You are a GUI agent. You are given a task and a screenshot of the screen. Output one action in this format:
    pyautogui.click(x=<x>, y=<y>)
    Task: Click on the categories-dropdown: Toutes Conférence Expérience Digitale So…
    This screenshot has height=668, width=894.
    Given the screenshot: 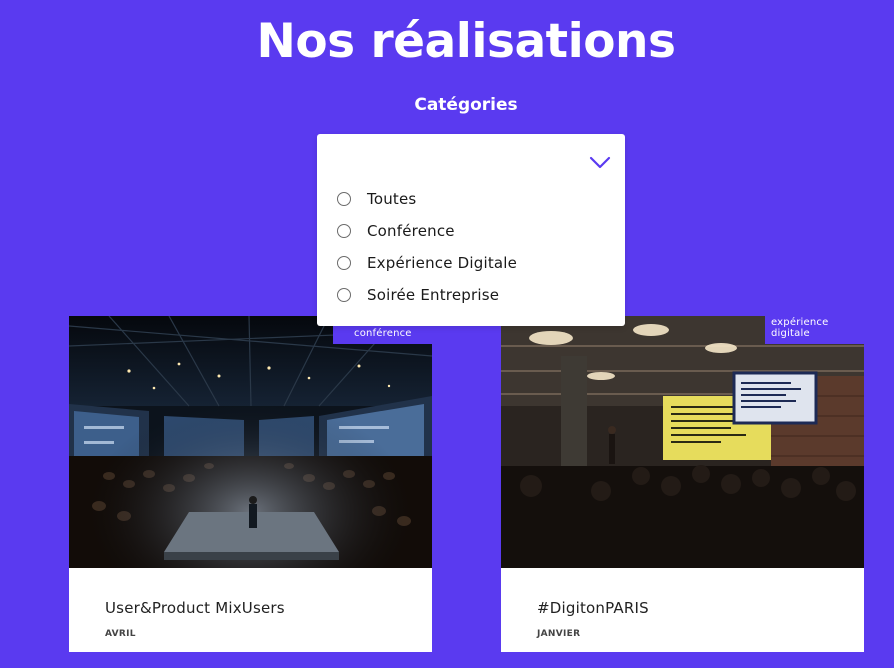 What is the action you would take?
    pyautogui.click(x=471, y=230)
    